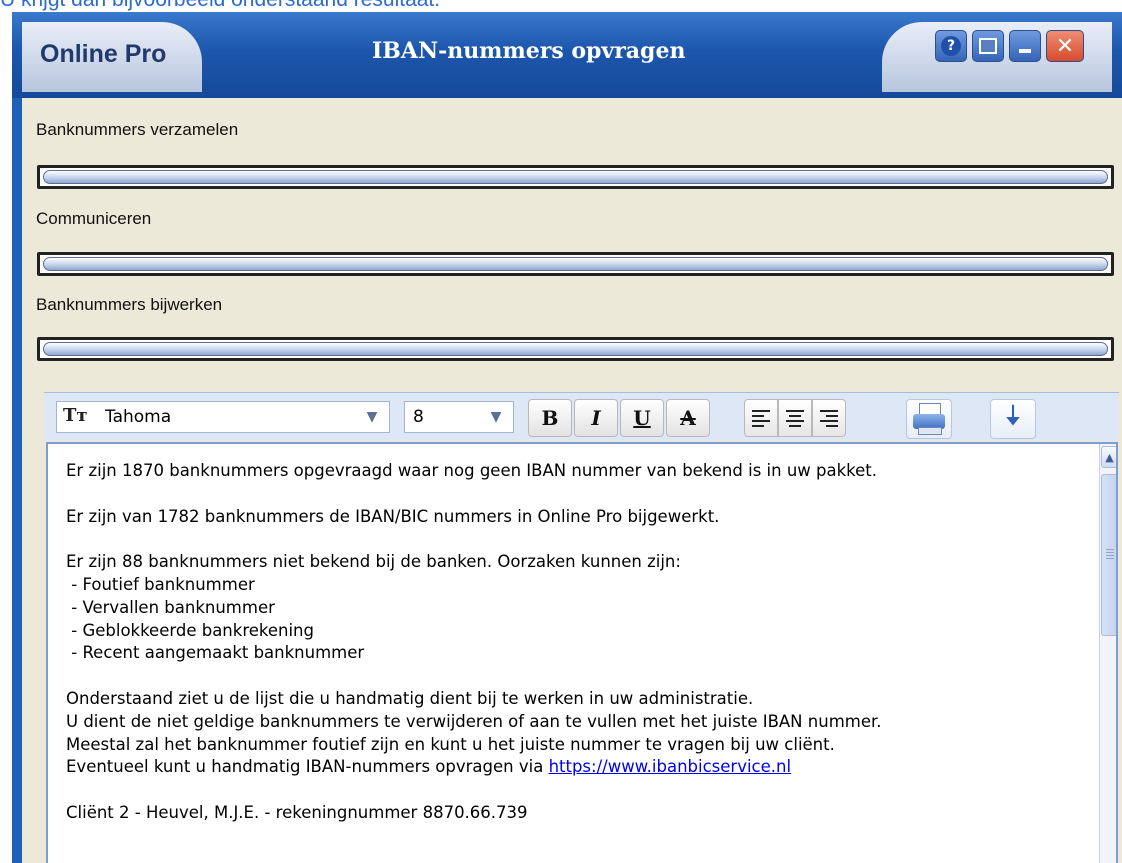 This screenshot has width=1122, height=863. I want to click on font-size-select: 8 ▼, so click(459, 417).